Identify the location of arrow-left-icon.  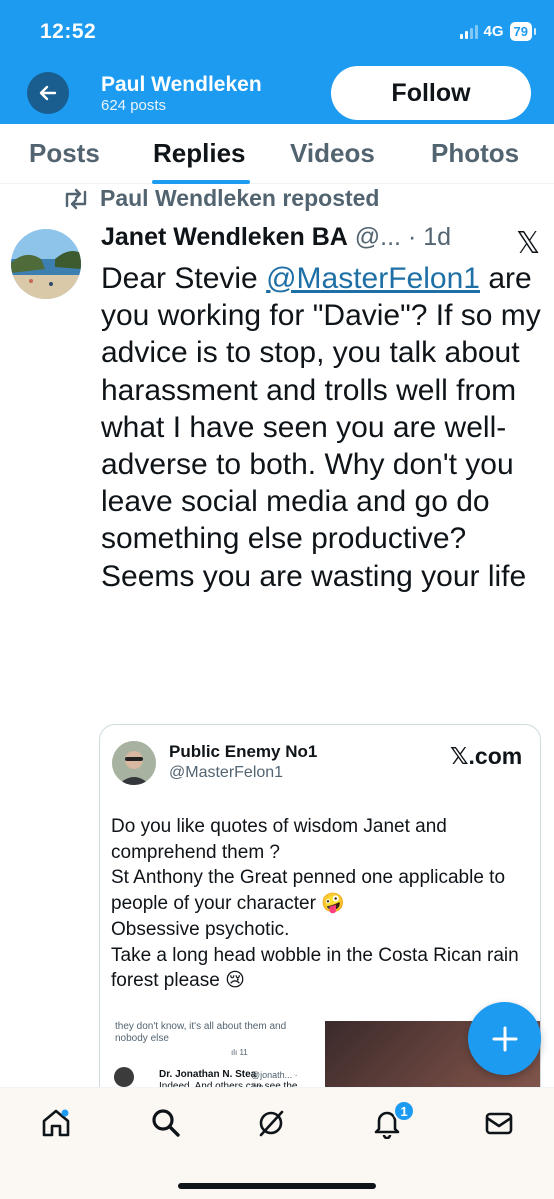
(48, 93).